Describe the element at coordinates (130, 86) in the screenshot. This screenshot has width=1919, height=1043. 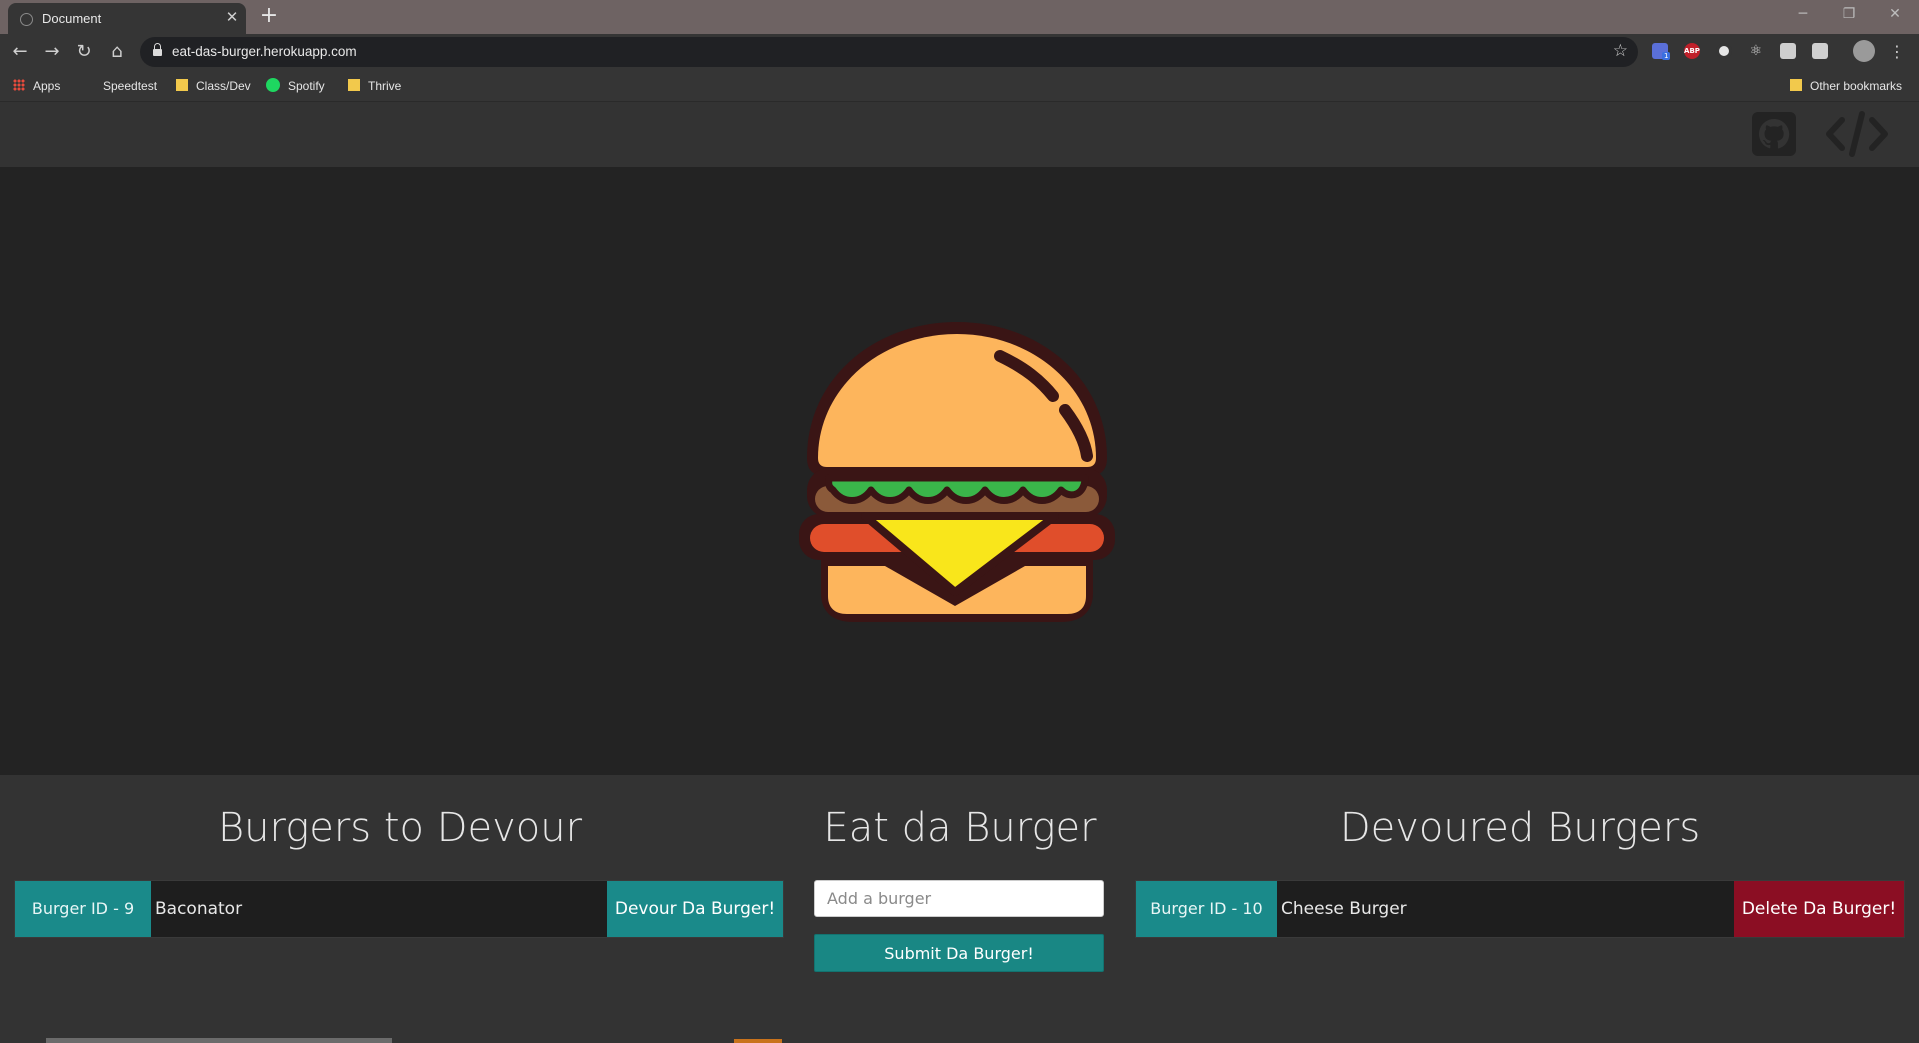
I see `bookmark-speedtest: Speedtest` at that location.